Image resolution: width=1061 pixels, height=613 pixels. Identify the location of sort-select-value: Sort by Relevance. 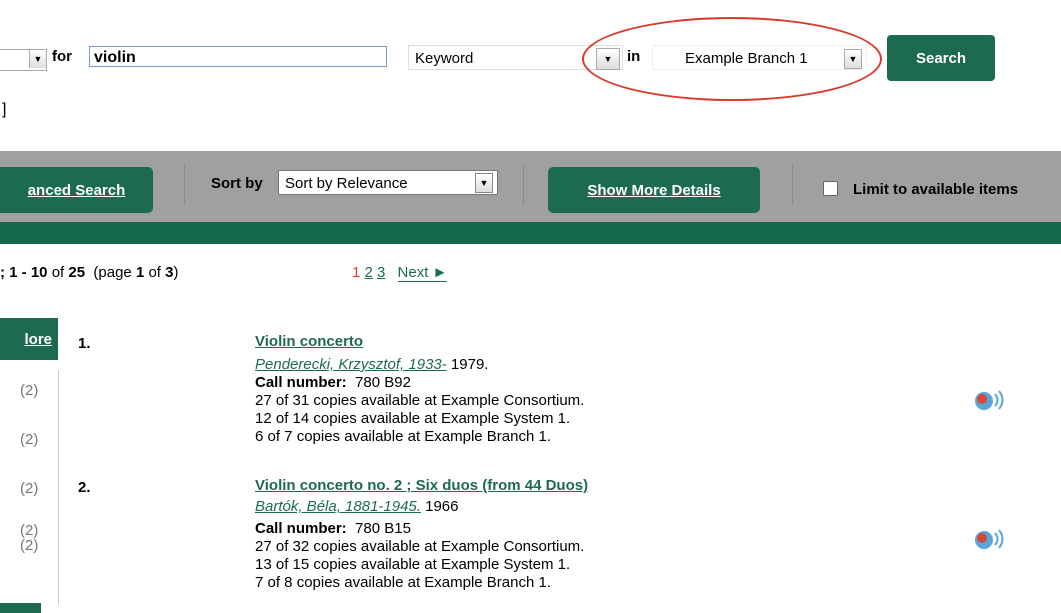
(346, 183).